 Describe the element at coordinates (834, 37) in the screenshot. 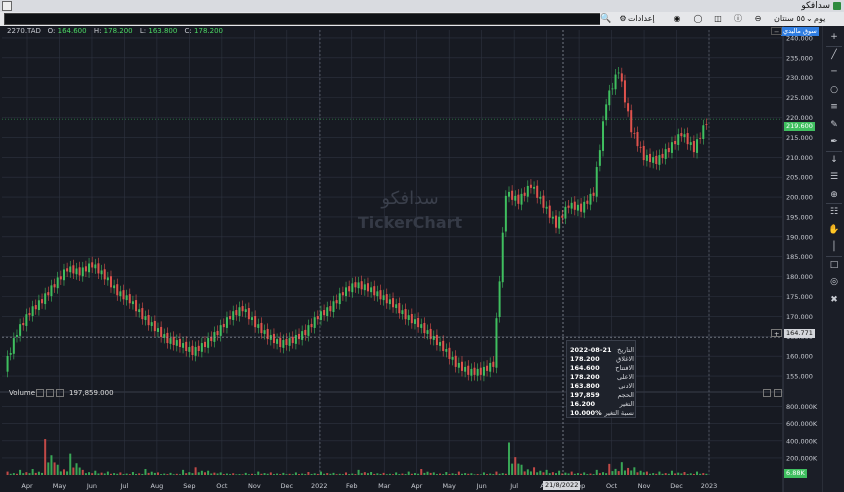

I see `crosshair-icon: +` at that location.